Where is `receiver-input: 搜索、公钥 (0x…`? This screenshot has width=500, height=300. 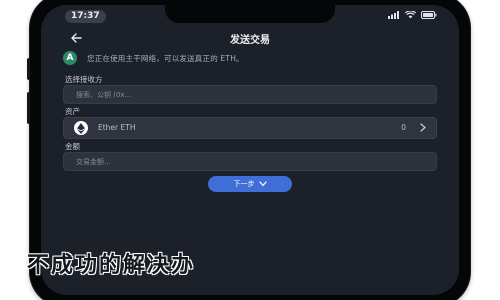 receiver-input: 搜索、公钥 (0x… is located at coordinates (250, 94).